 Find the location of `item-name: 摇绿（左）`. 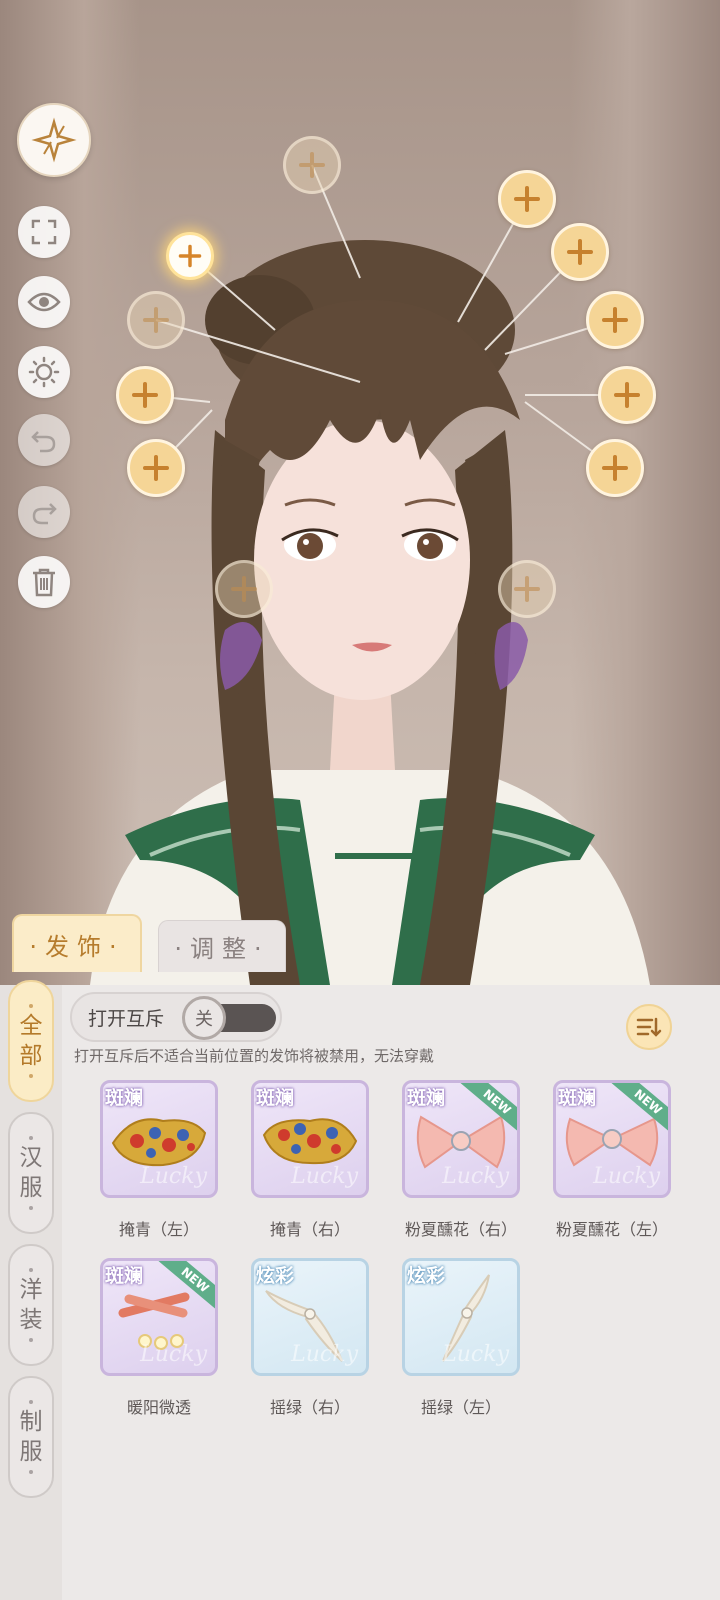

item-name: 摇绿（左） is located at coordinates (460, 1407).